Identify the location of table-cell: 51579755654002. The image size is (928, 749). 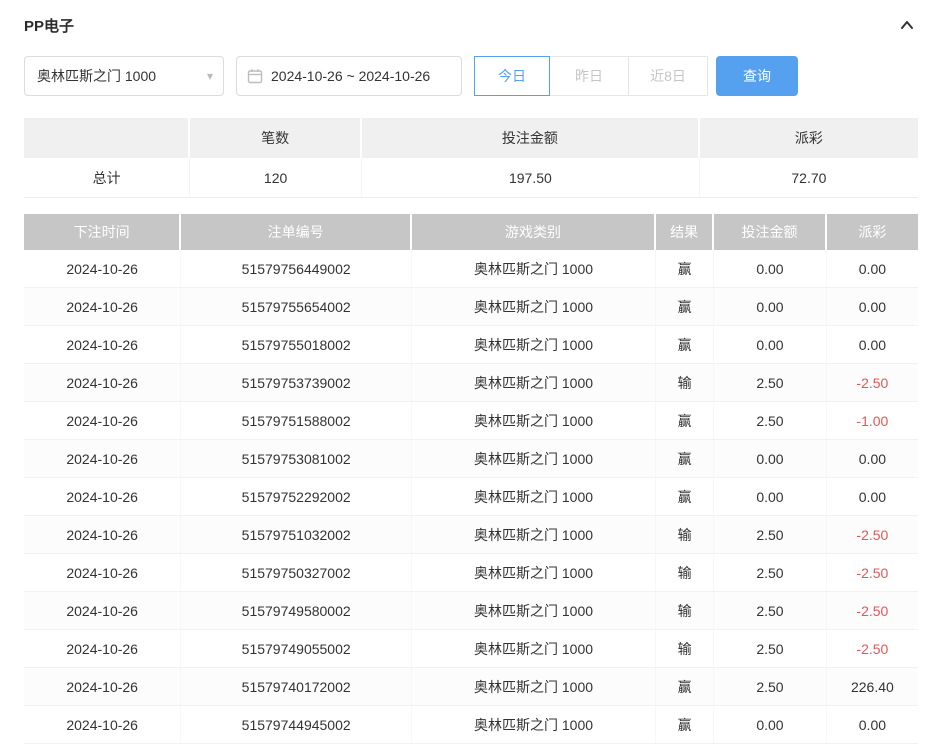
(296, 307).